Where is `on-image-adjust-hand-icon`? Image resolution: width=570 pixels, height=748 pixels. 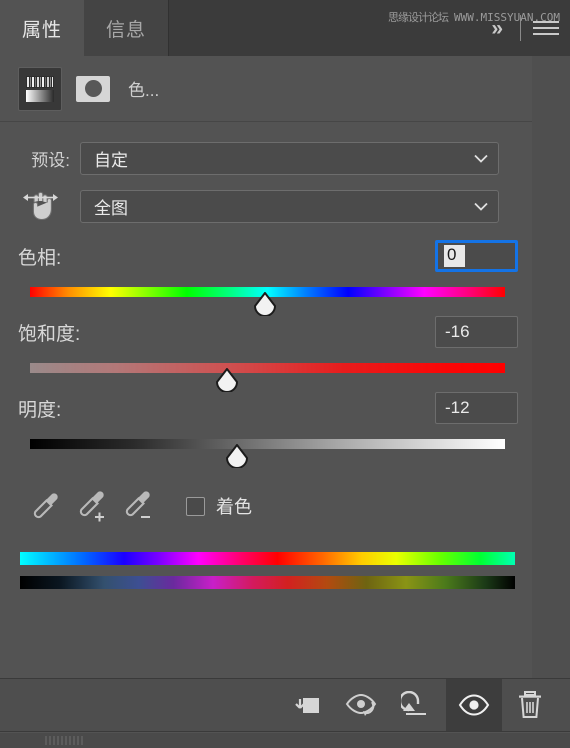 on-image-adjust-hand-icon is located at coordinates (40, 206).